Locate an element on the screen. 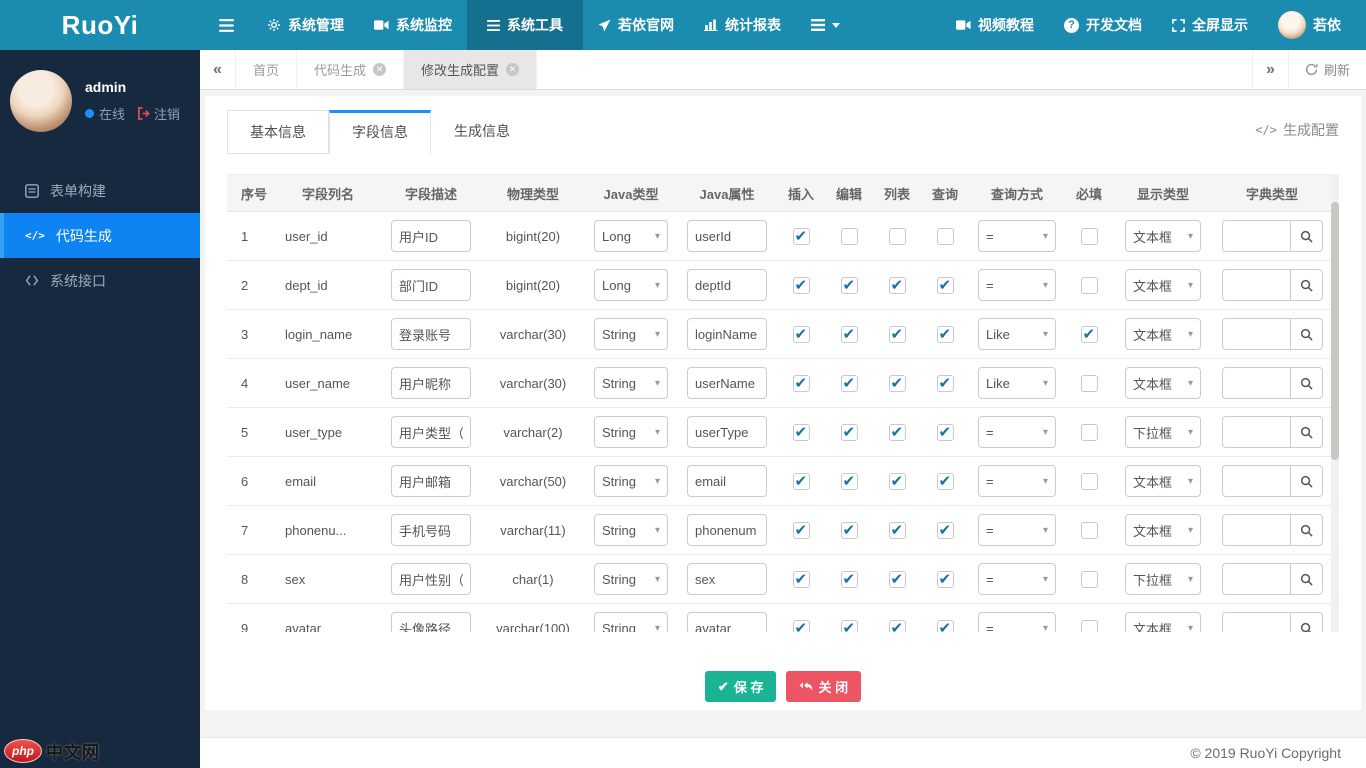 The height and width of the screenshot is (768, 1366). nav-item-dev-docs: ? 开发文档 is located at coordinates (1103, 25).